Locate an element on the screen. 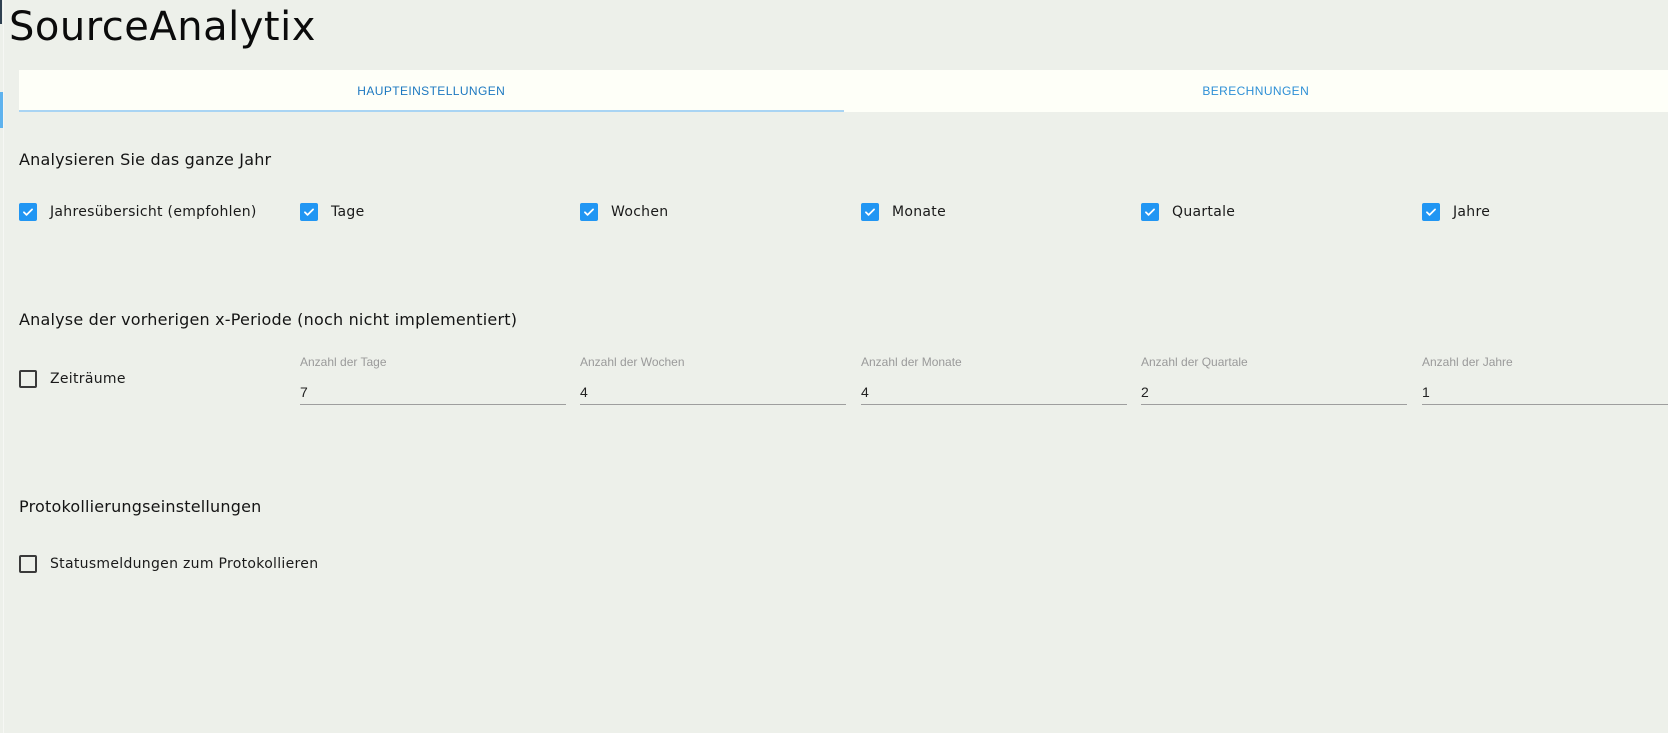 Image resolution: width=1668 pixels, height=733 pixels. checkbox-monate: Monate is located at coordinates (903, 212).